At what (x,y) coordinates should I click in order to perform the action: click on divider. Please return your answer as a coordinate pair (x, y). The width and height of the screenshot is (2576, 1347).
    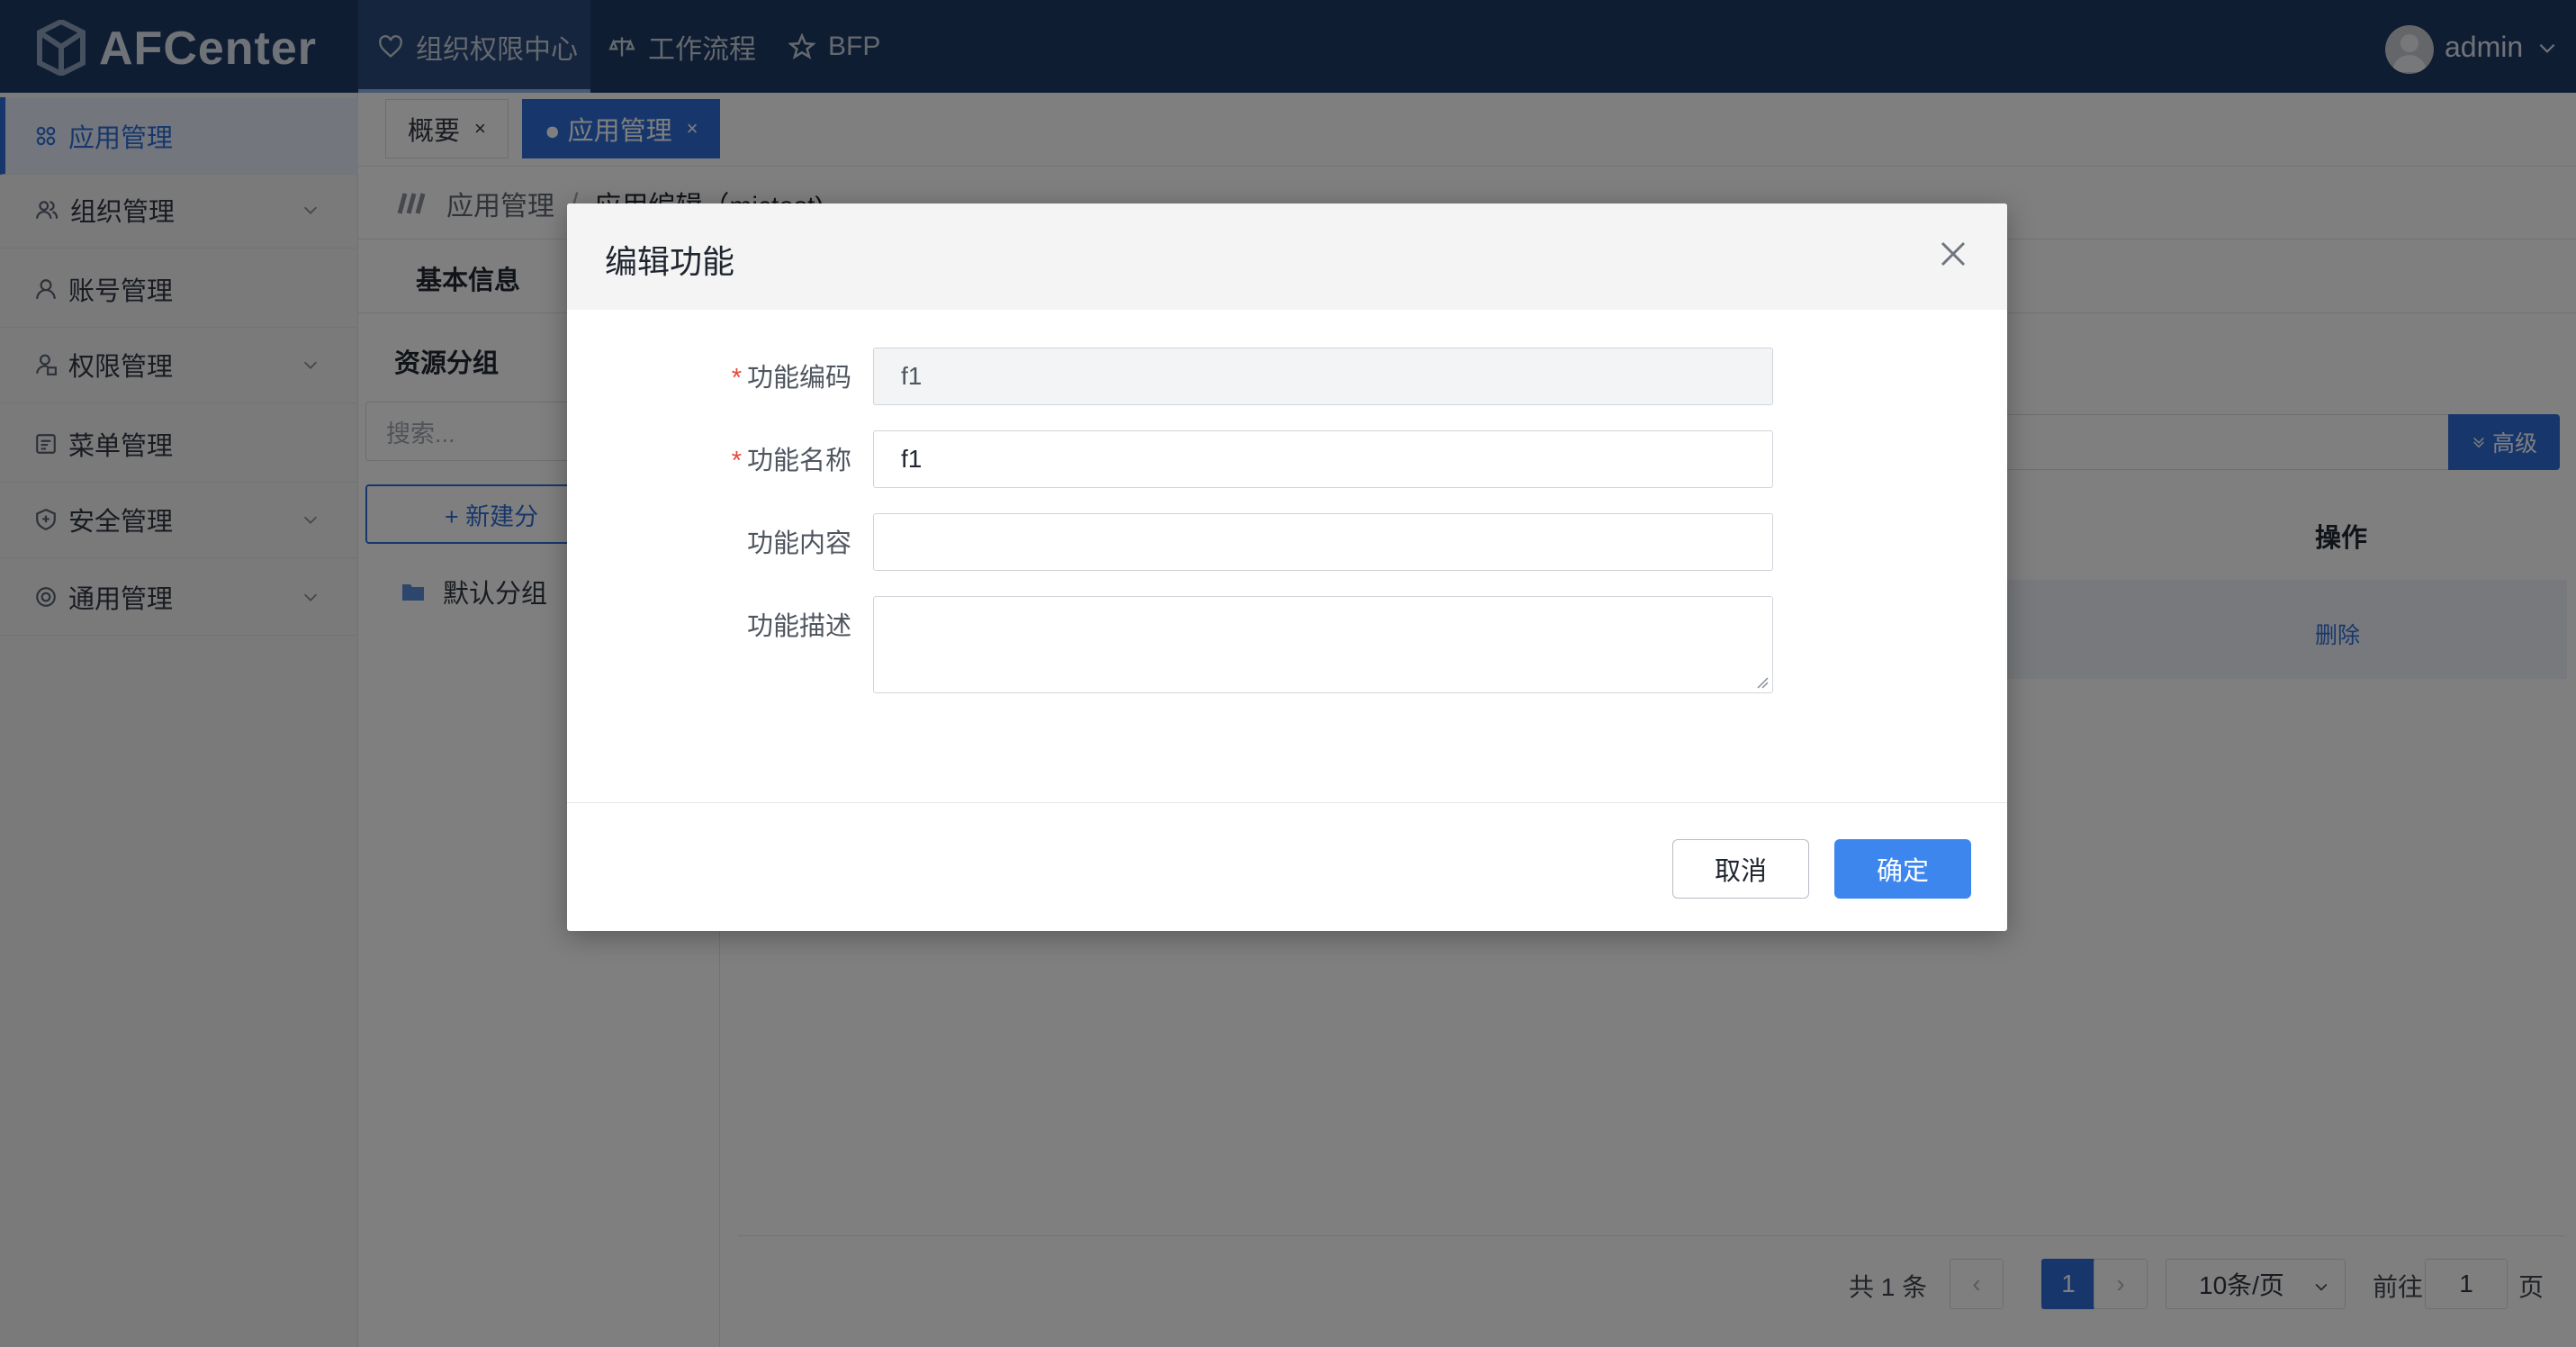
    Looking at the image, I should click on (1287, 803).